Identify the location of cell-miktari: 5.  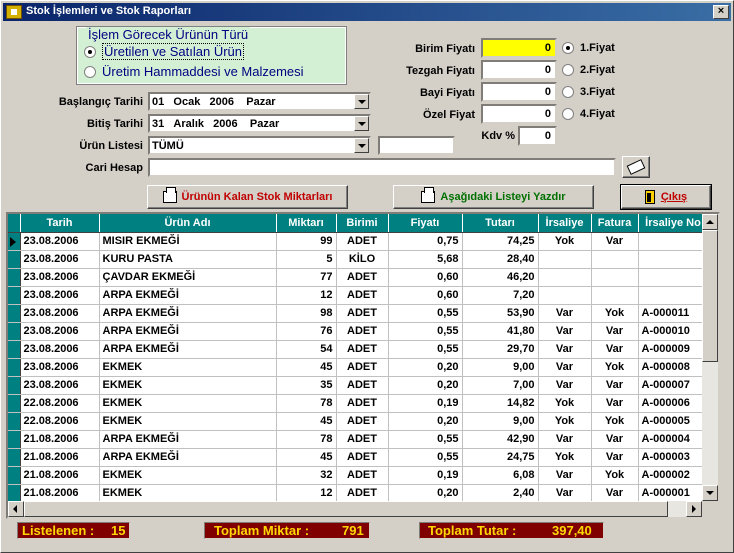
(306, 259).